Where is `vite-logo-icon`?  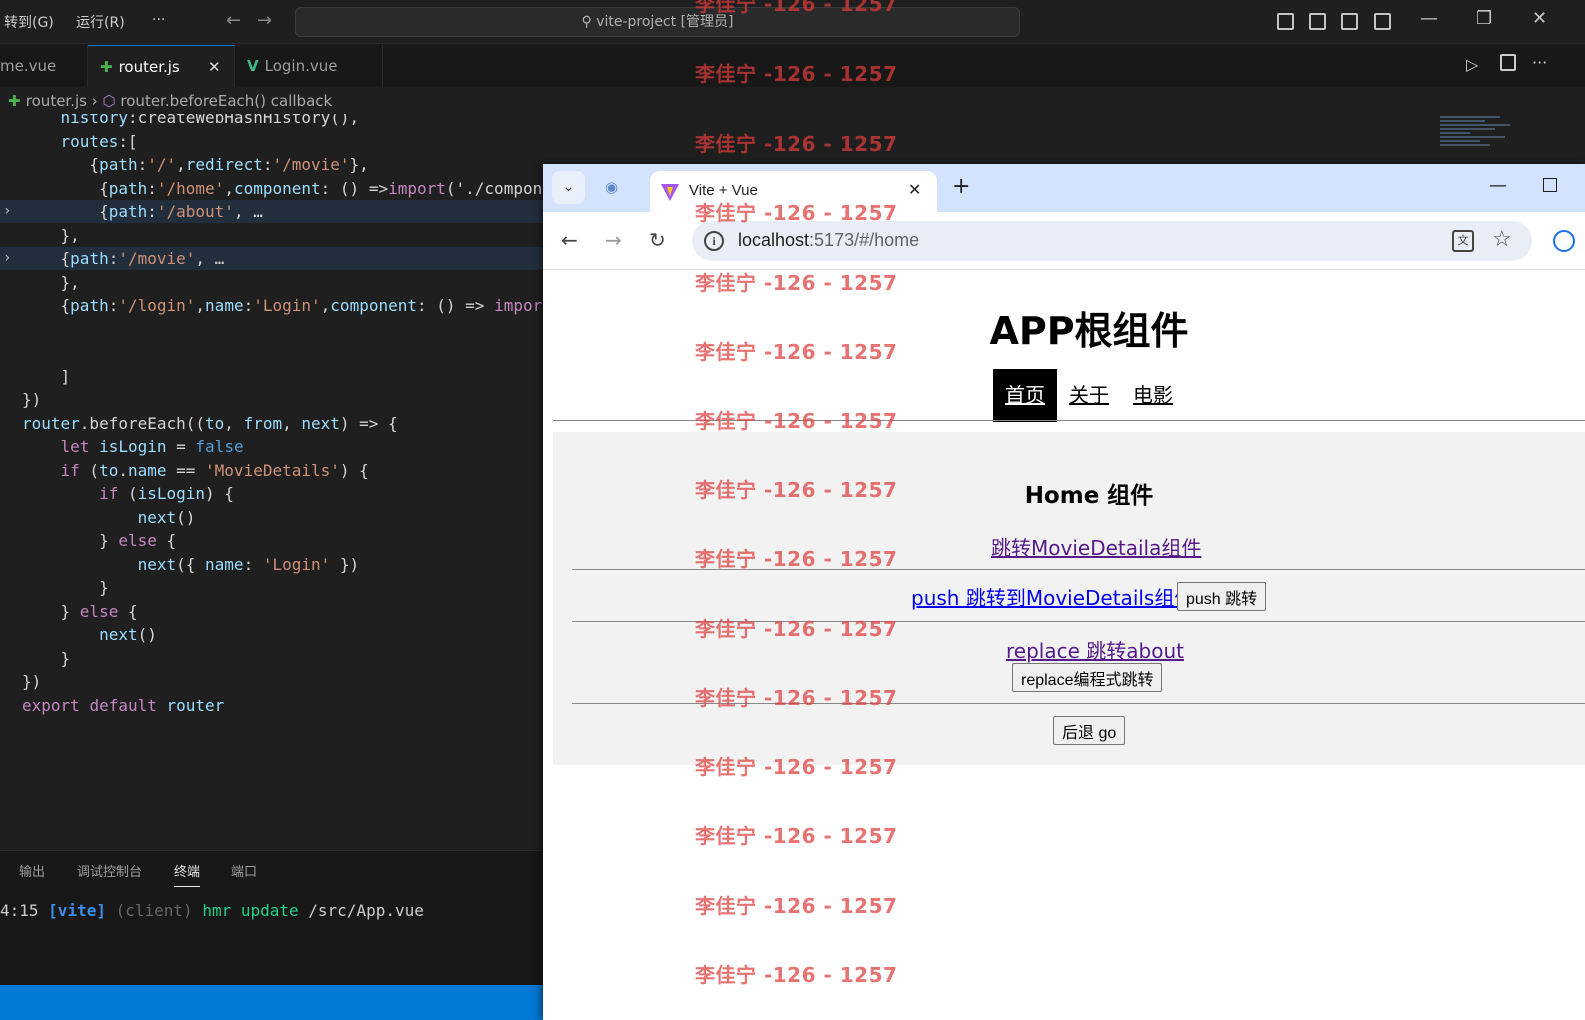 vite-logo-icon is located at coordinates (670, 192).